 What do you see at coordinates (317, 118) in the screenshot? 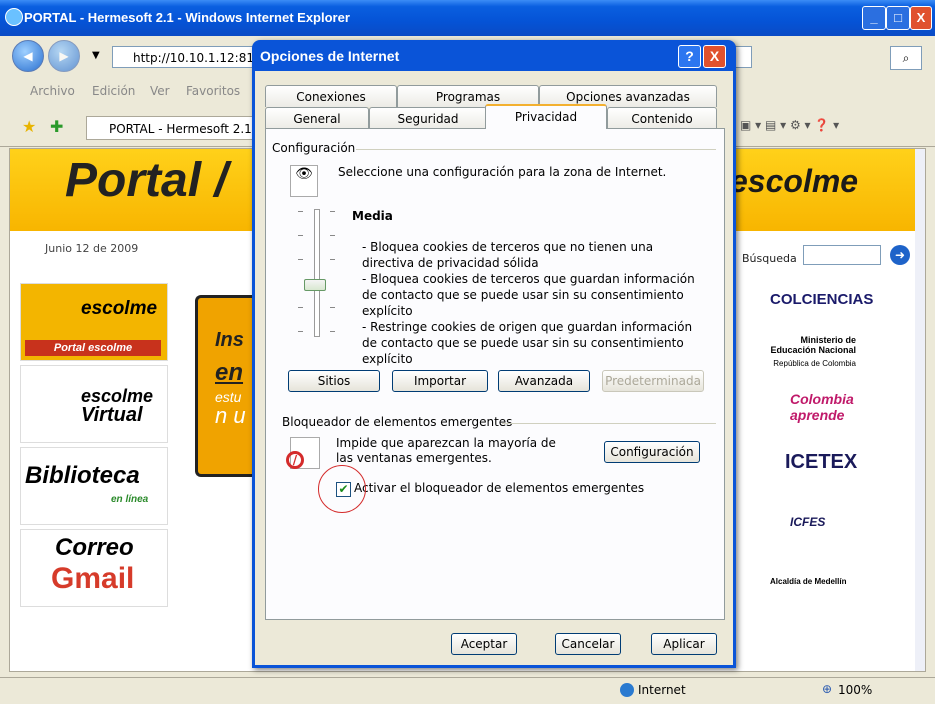
I see `tab-general: General` at bounding box center [317, 118].